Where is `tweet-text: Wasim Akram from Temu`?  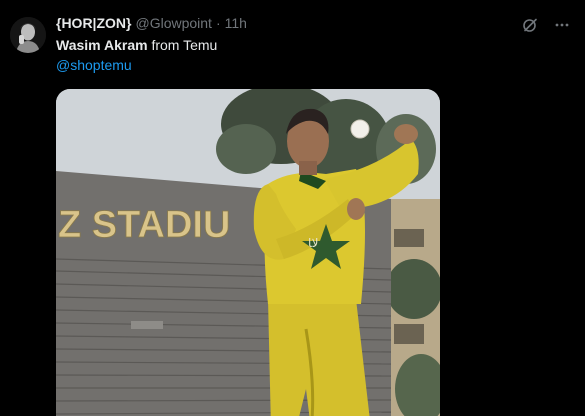 tweet-text: Wasim Akram from Temu is located at coordinates (314, 45).